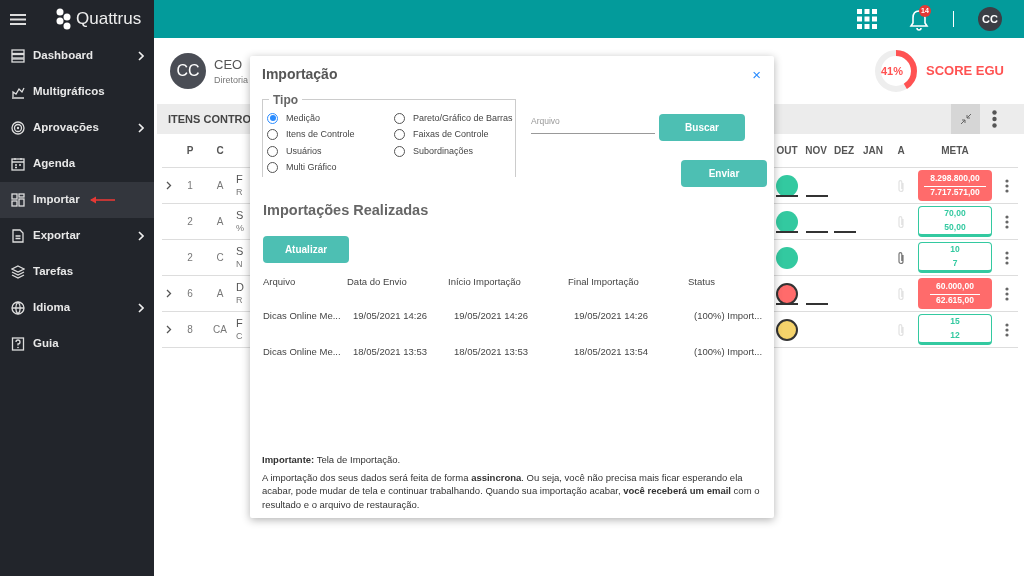  Describe the element at coordinates (901, 151) in the screenshot. I see `column-header: A` at that location.